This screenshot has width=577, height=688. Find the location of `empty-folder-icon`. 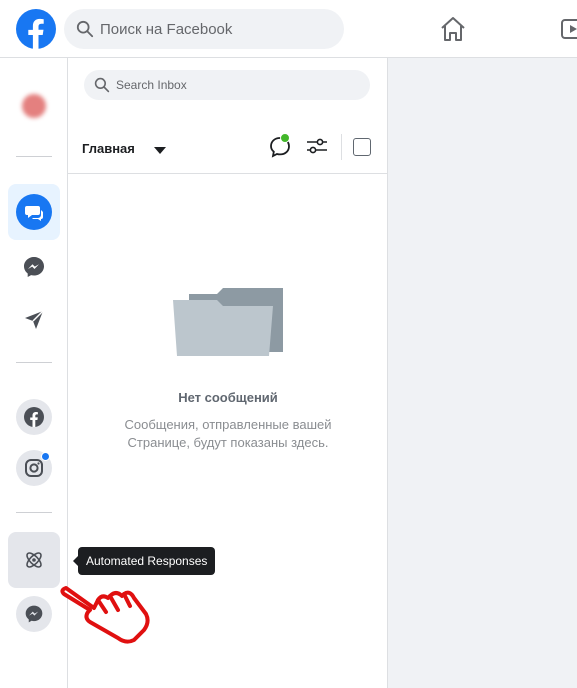

empty-folder-icon is located at coordinates (228, 322).